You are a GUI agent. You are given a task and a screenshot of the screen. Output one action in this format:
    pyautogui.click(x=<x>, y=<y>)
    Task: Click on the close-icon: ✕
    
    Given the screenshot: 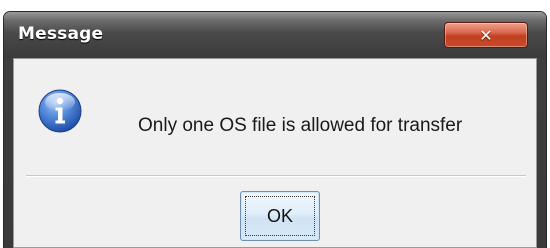 What is the action you would take?
    pyautogui.click(x=486, y=35)
    